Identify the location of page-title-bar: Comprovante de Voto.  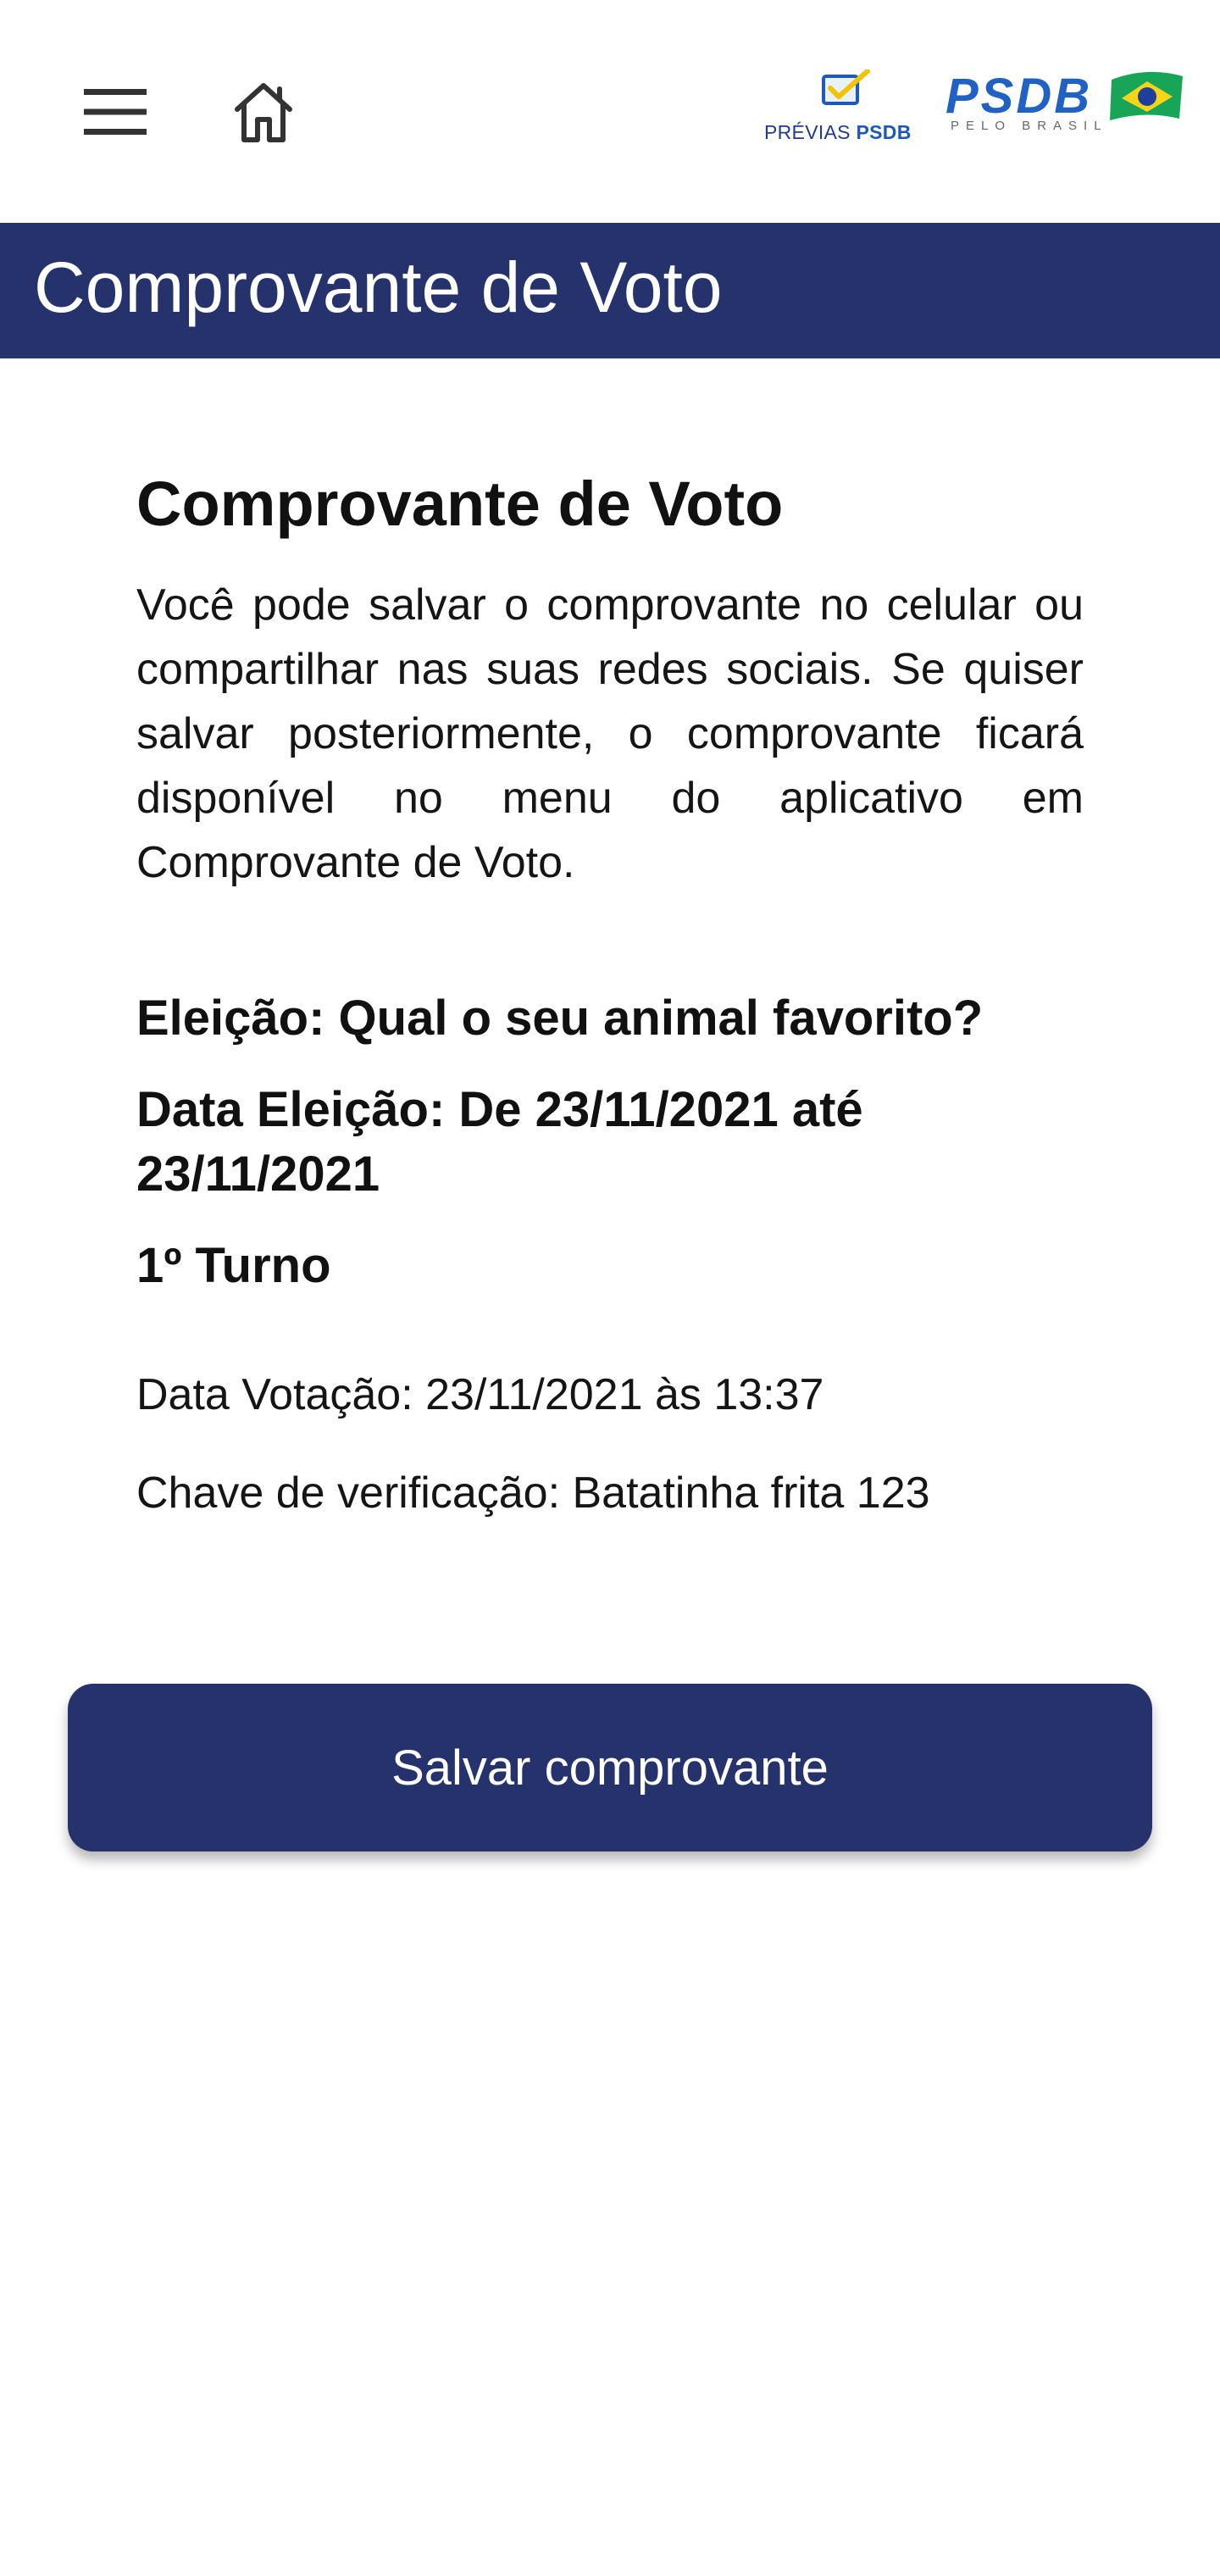
(610, 290).